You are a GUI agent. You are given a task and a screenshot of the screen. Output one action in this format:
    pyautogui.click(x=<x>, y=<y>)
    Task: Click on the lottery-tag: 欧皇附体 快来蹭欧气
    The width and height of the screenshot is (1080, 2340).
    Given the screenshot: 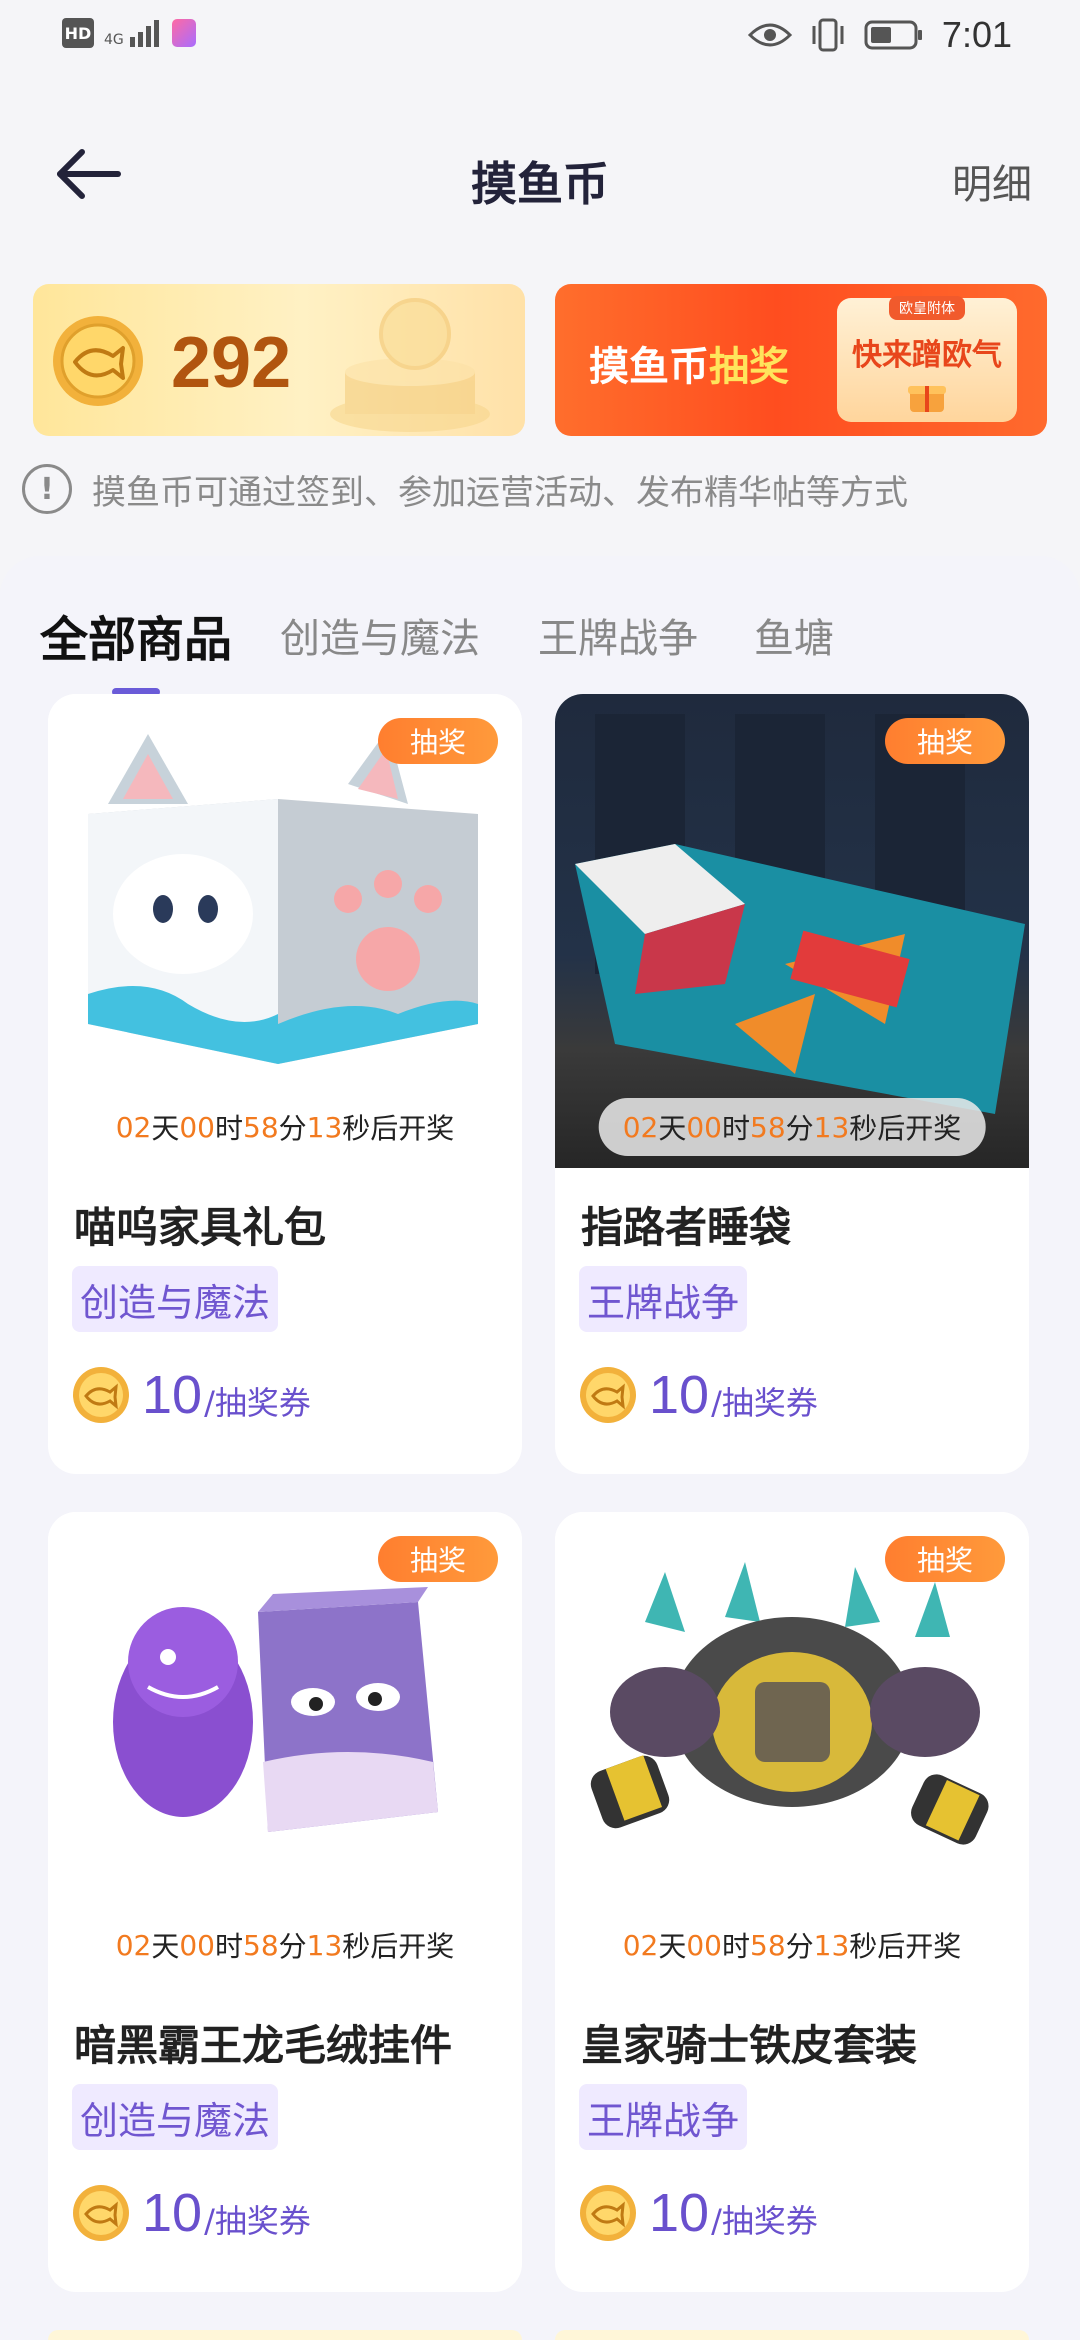 What is the action you would take?
    pyautogui.click(x=927, y=359)
    